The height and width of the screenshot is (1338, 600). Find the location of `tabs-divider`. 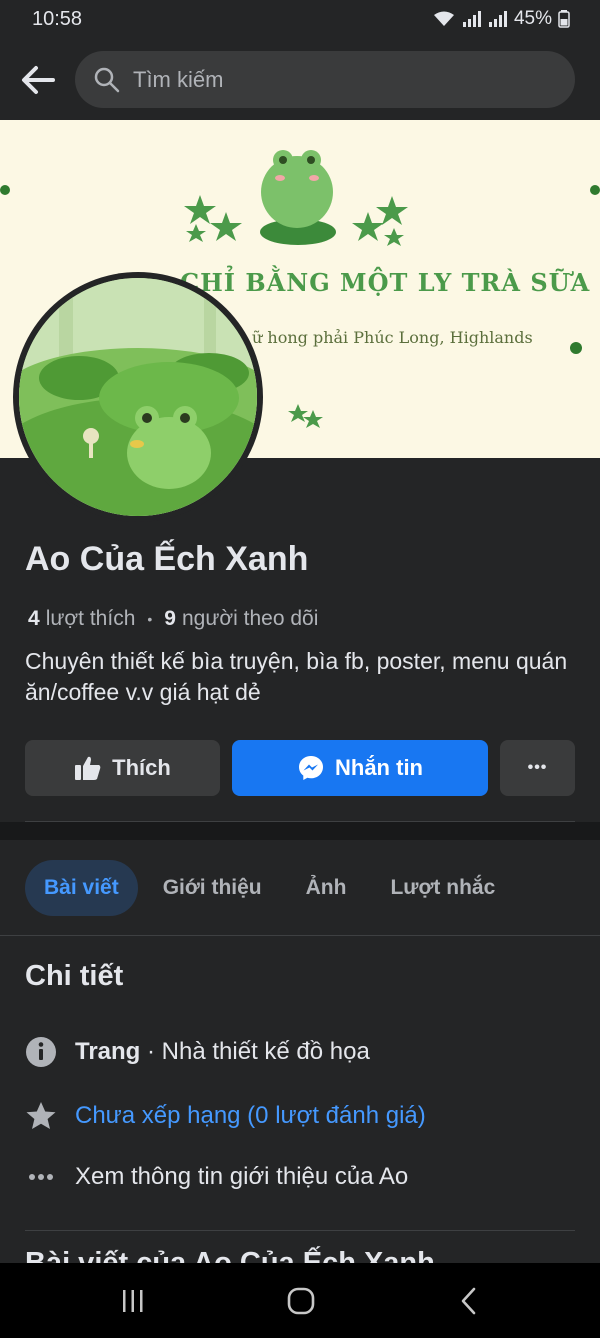

tabs-divider is located at coordinates (300, 935).